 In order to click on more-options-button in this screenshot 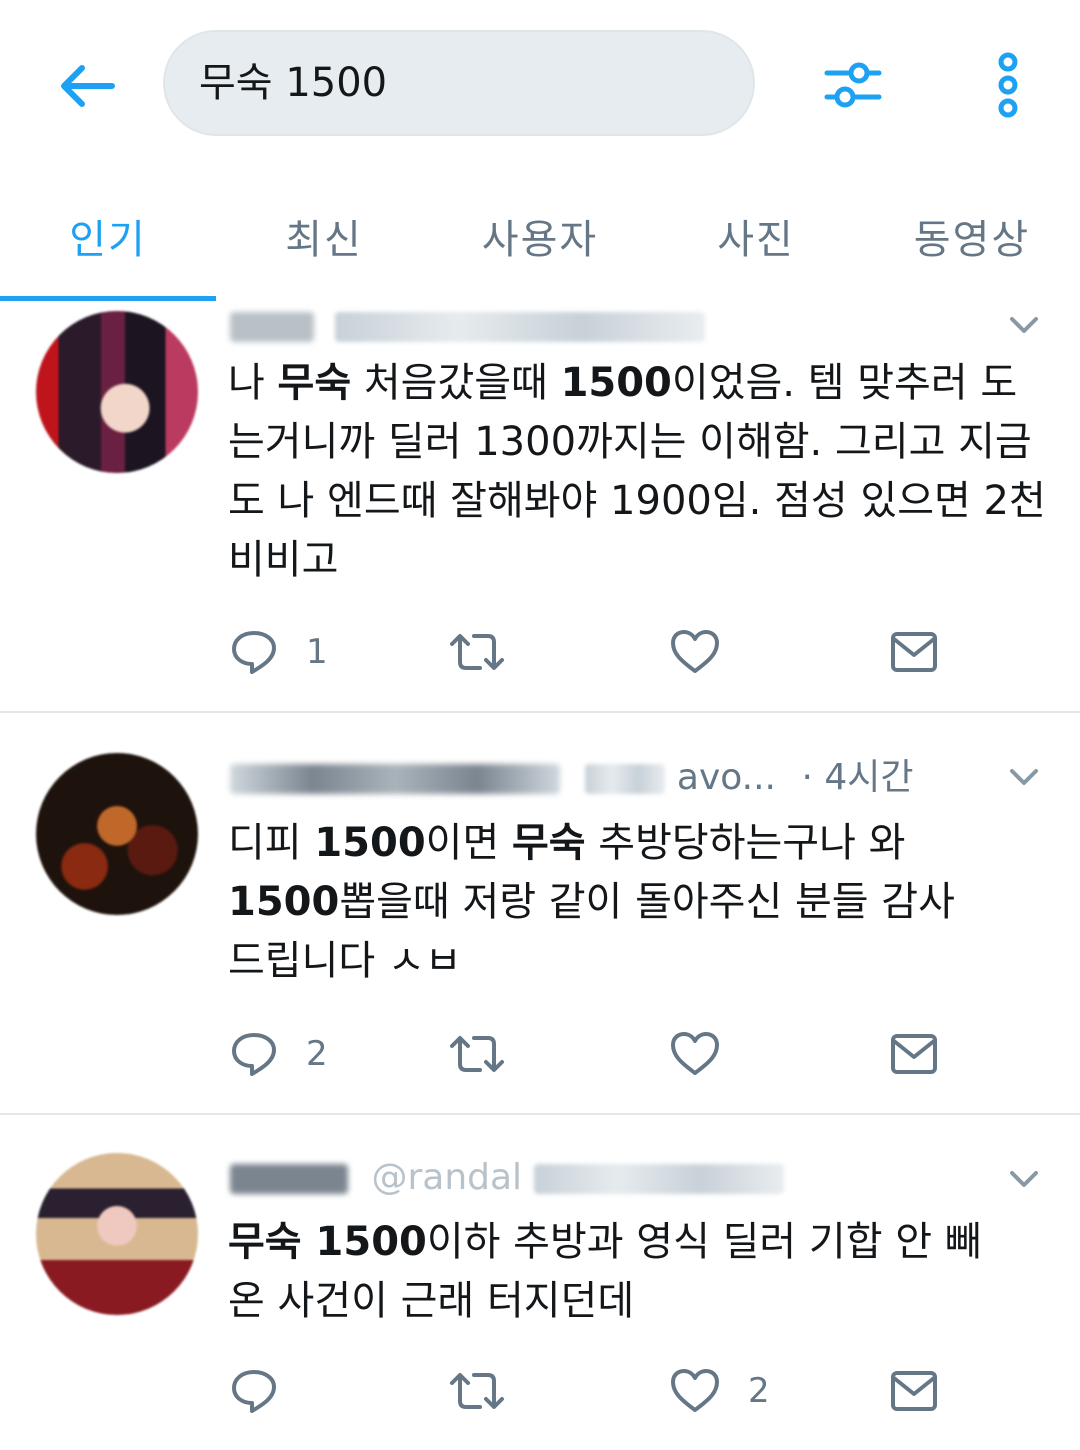, I will do `click(1008, 85)`.